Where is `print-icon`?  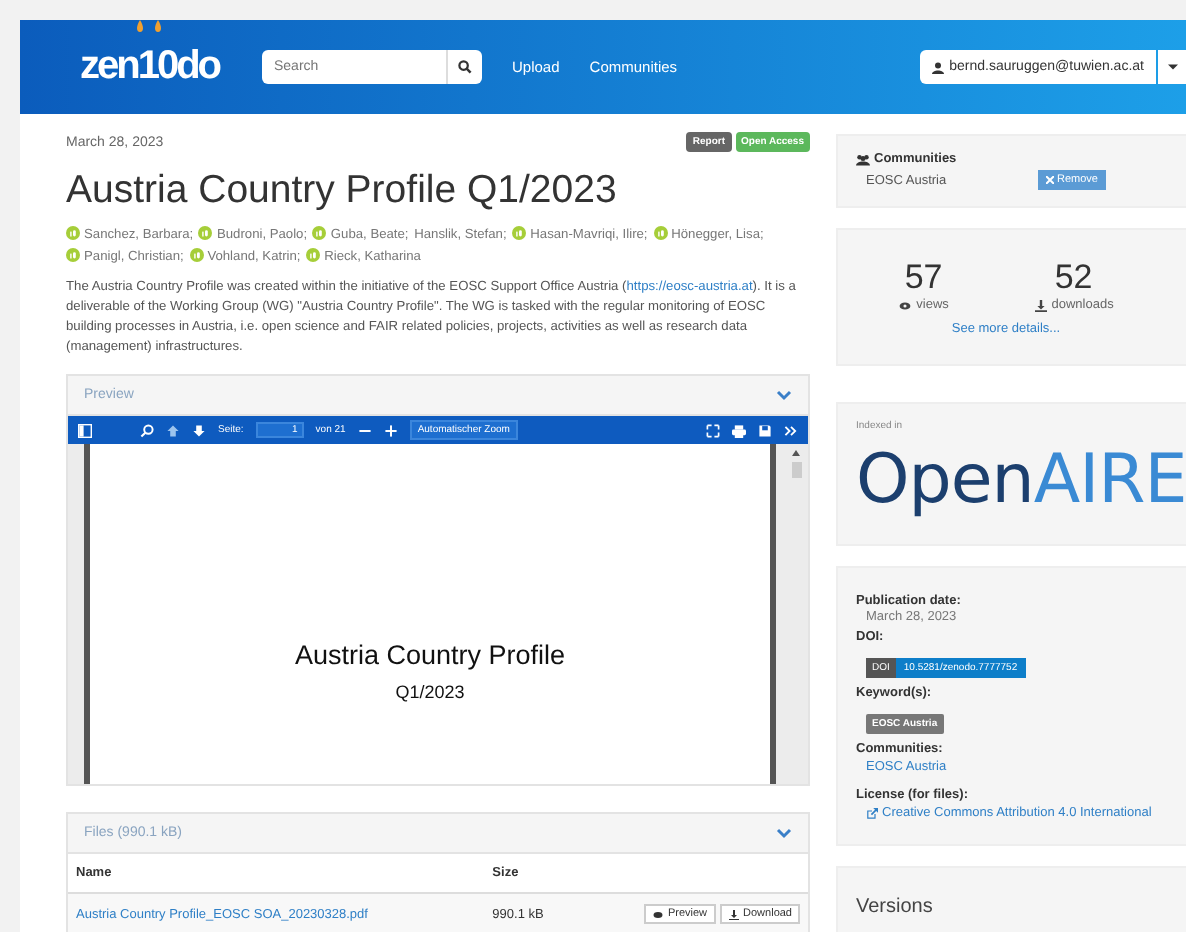 print-icon is located at coordinates (739, 430).